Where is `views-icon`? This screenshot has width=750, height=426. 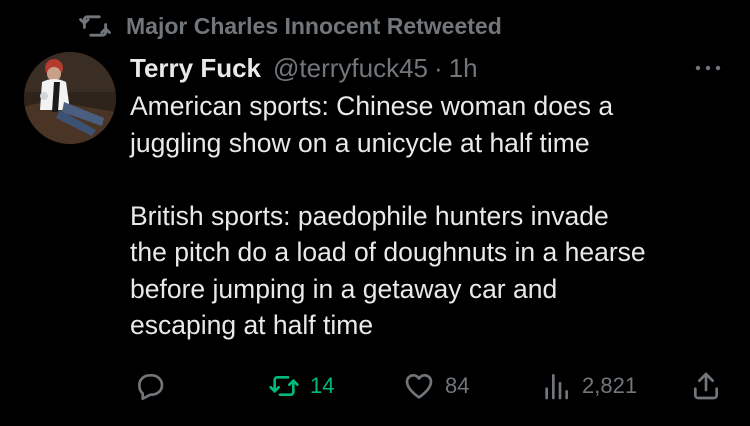
views-icon is located at coordinates (556, 386).